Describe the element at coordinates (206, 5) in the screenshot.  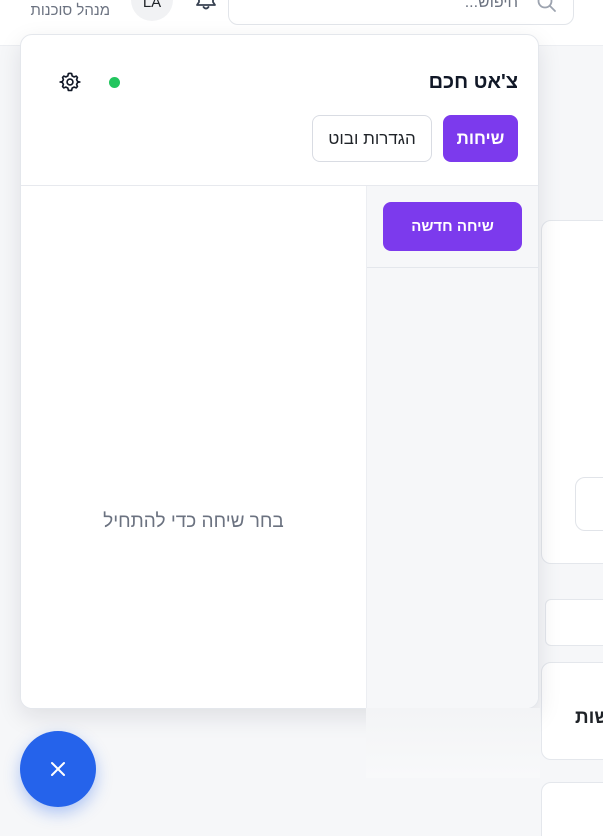
I see `bell-icon` at that location.